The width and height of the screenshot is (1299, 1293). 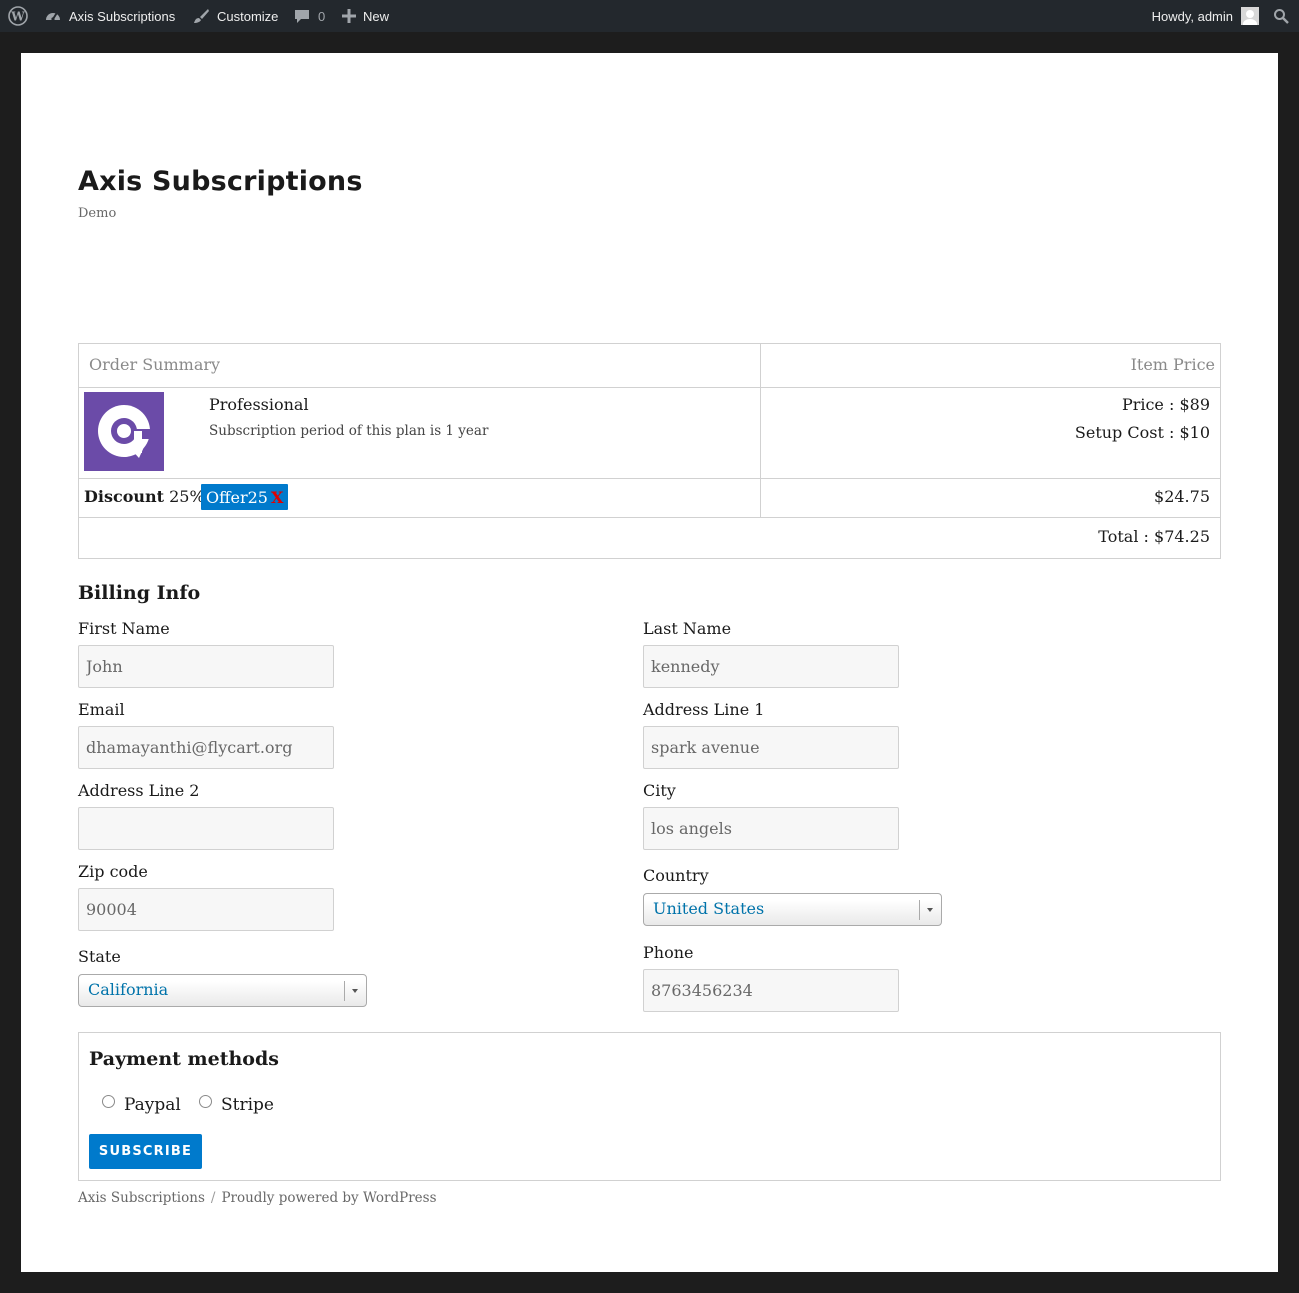 What do you see at coordinates (248, 16) in the screenshot?
I see `admin-bar-customize-label: Customize` at bounding box center [248, 16].